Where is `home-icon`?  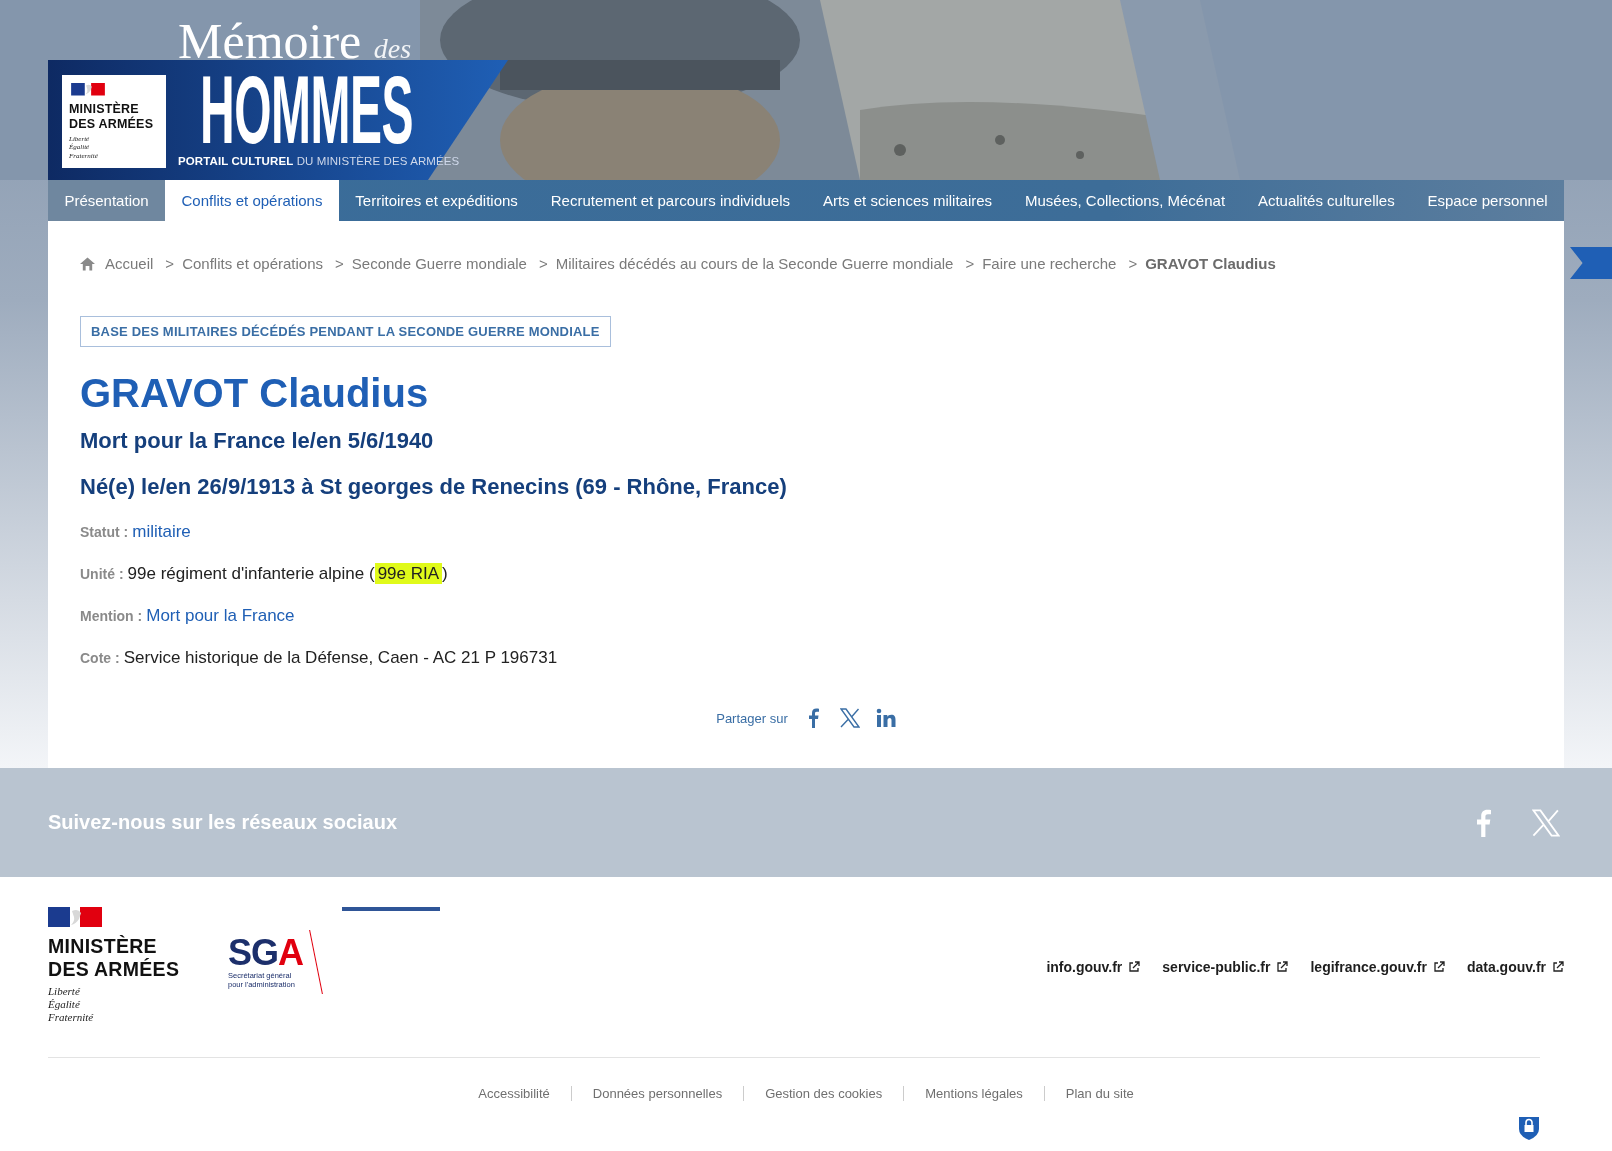
home-icon is located at coordinates (87, 263).